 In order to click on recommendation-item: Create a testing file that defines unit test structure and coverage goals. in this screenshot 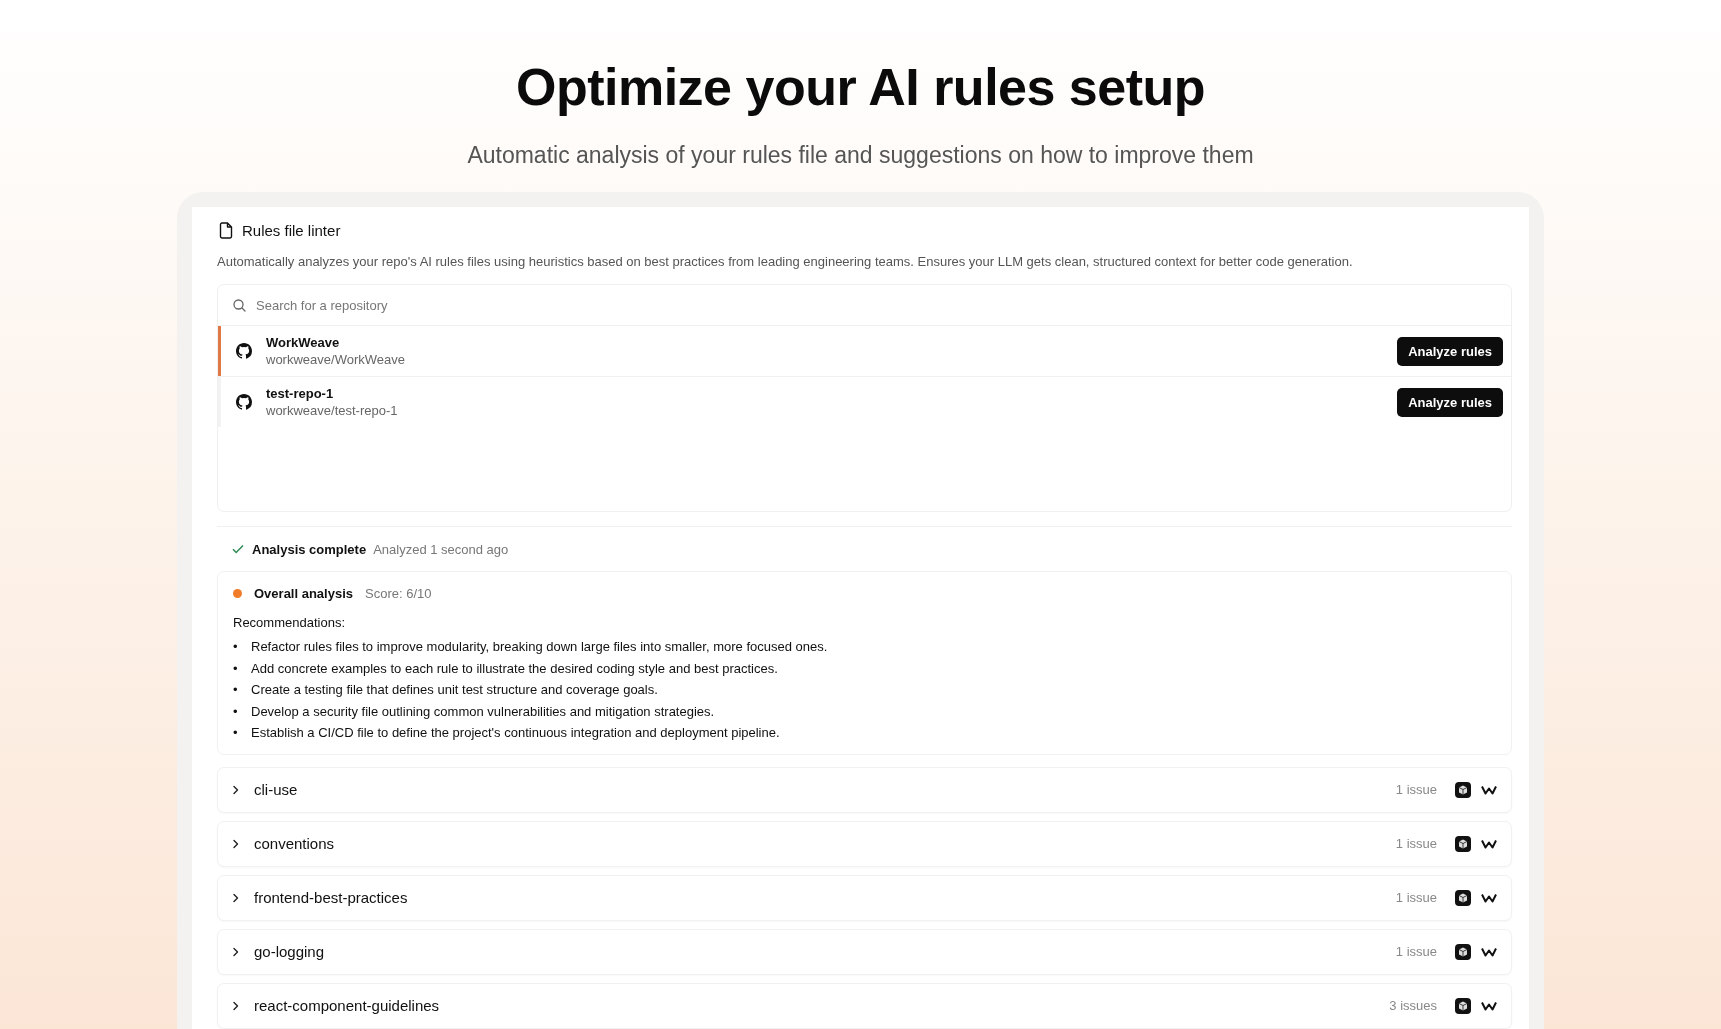, I will do `click(454, 690)`.